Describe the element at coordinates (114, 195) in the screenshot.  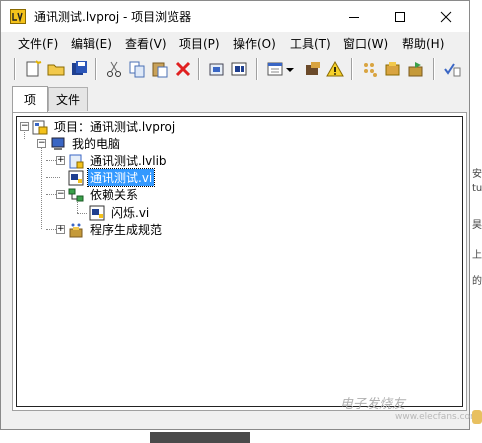
I see `tree-label: 依赖关系` at that location.